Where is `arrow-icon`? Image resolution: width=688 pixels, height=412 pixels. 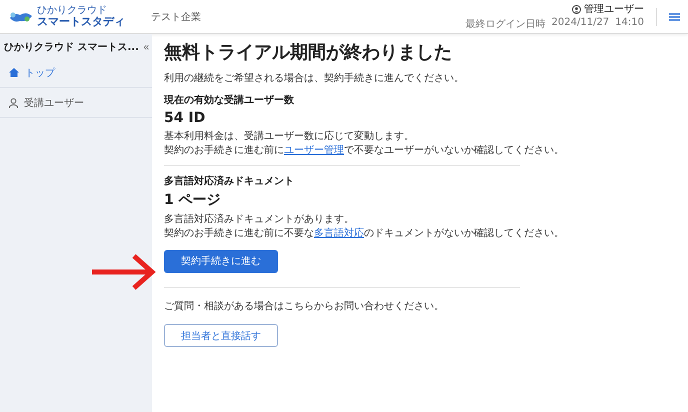 arrow-icon is located at coordinates (125, 272).